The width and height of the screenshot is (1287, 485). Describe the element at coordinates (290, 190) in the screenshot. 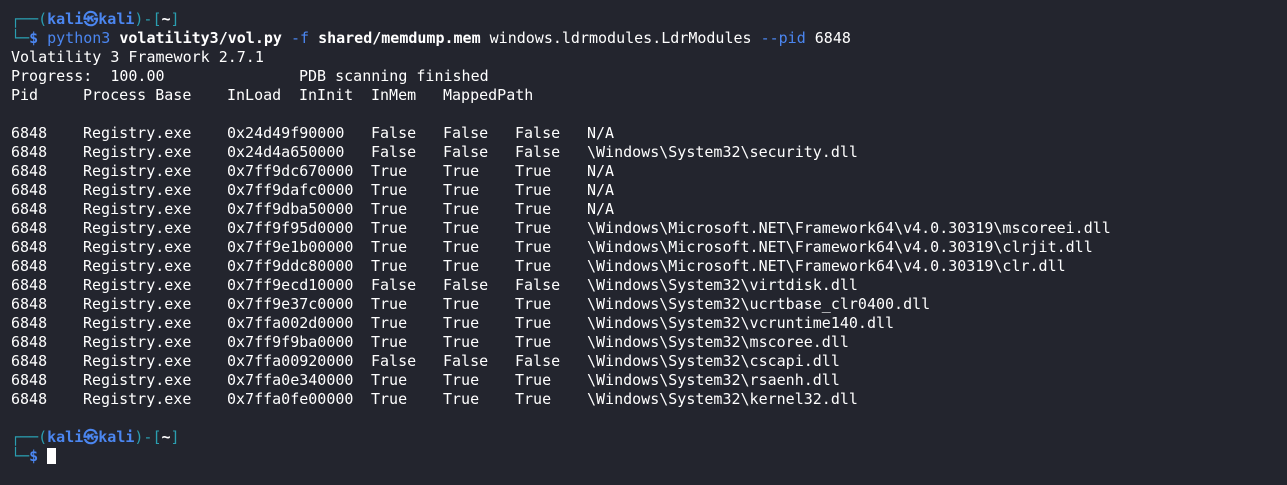

I see `cell-base: 0x7ff9dafc0000` at that location.